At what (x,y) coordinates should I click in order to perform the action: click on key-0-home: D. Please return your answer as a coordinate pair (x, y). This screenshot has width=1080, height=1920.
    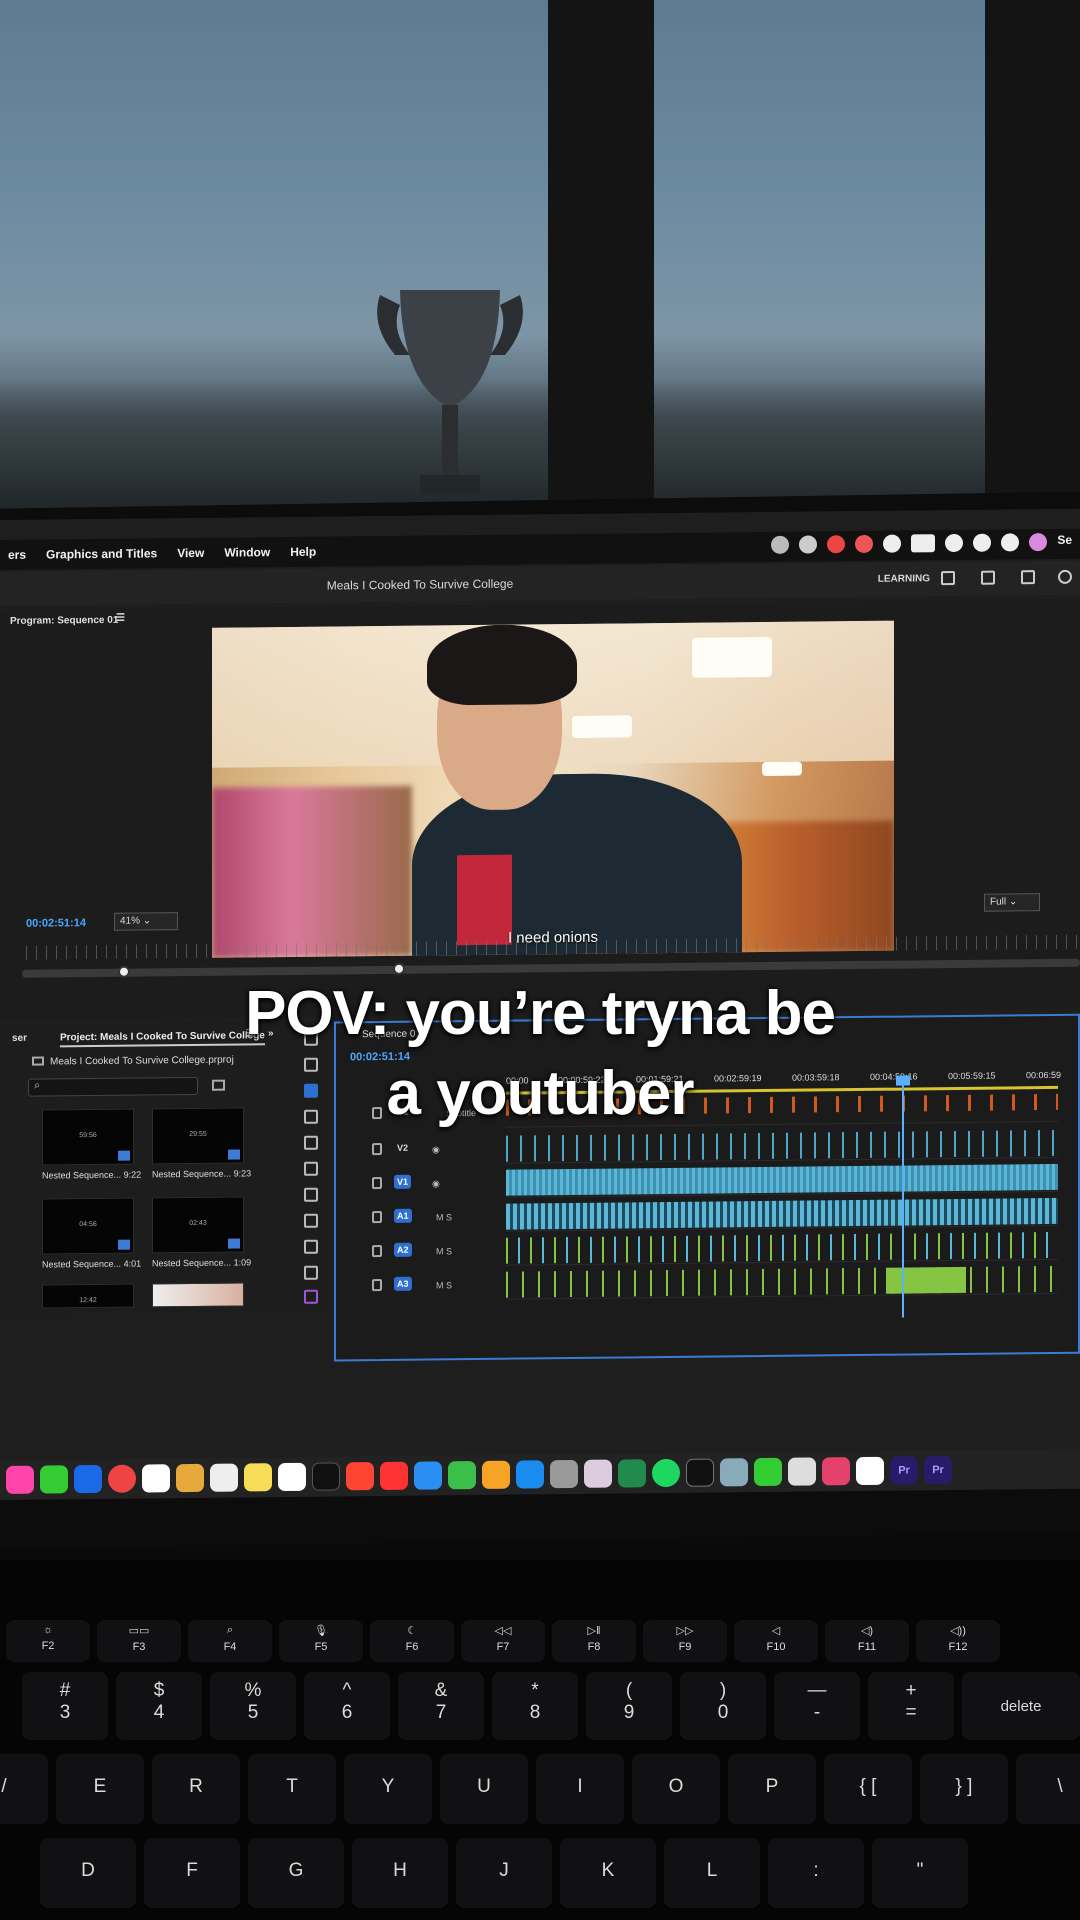
    Looking at the image, I should click on (88, 1873).